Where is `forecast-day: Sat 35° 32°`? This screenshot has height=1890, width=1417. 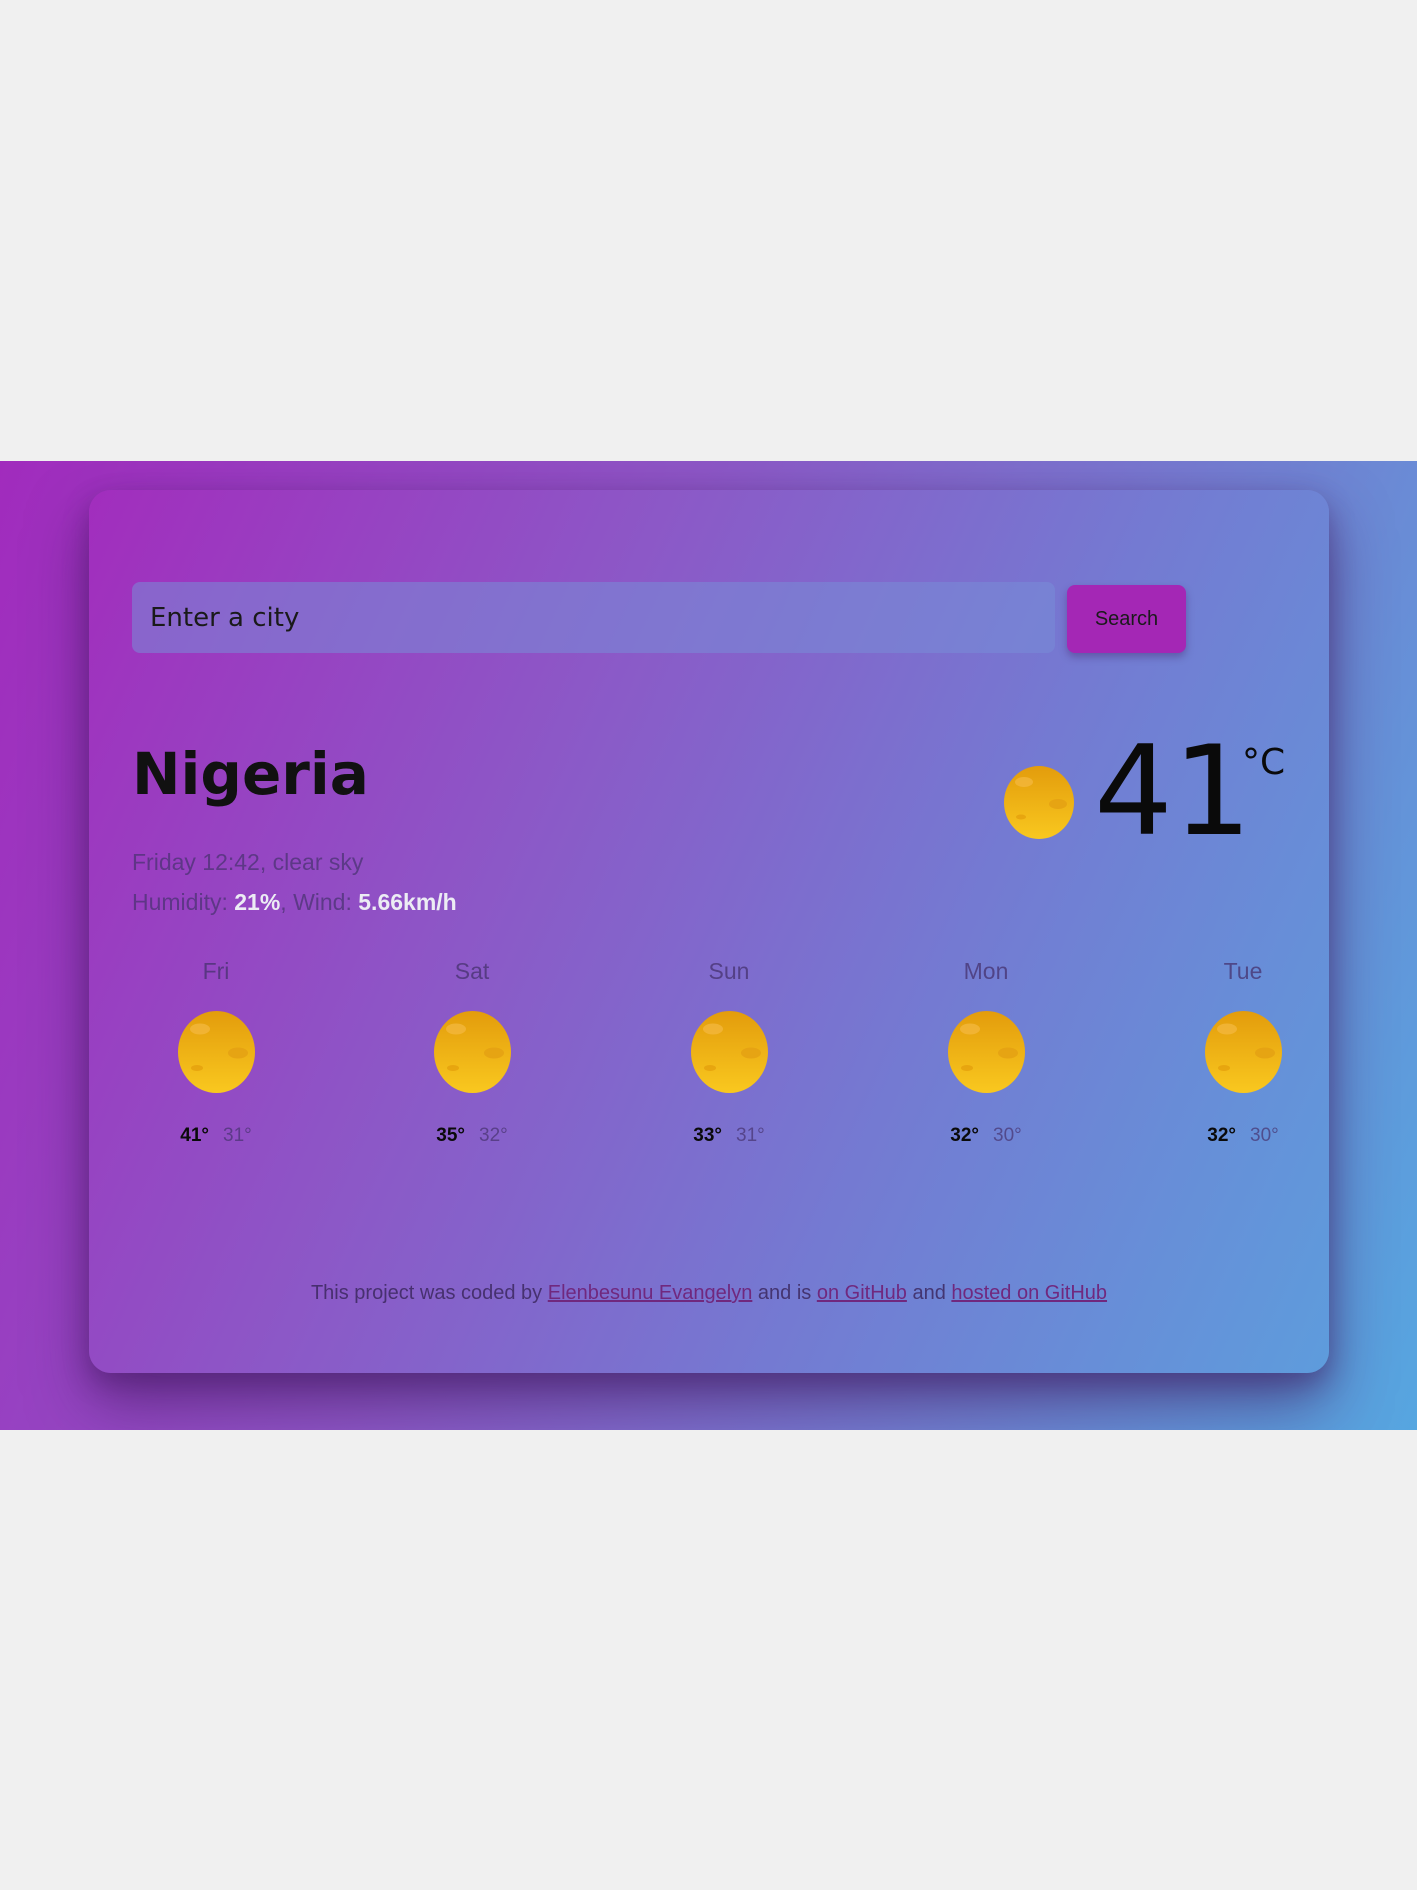 forecast-day: Sat 35° 32° is located at coordinates (472, 1052).